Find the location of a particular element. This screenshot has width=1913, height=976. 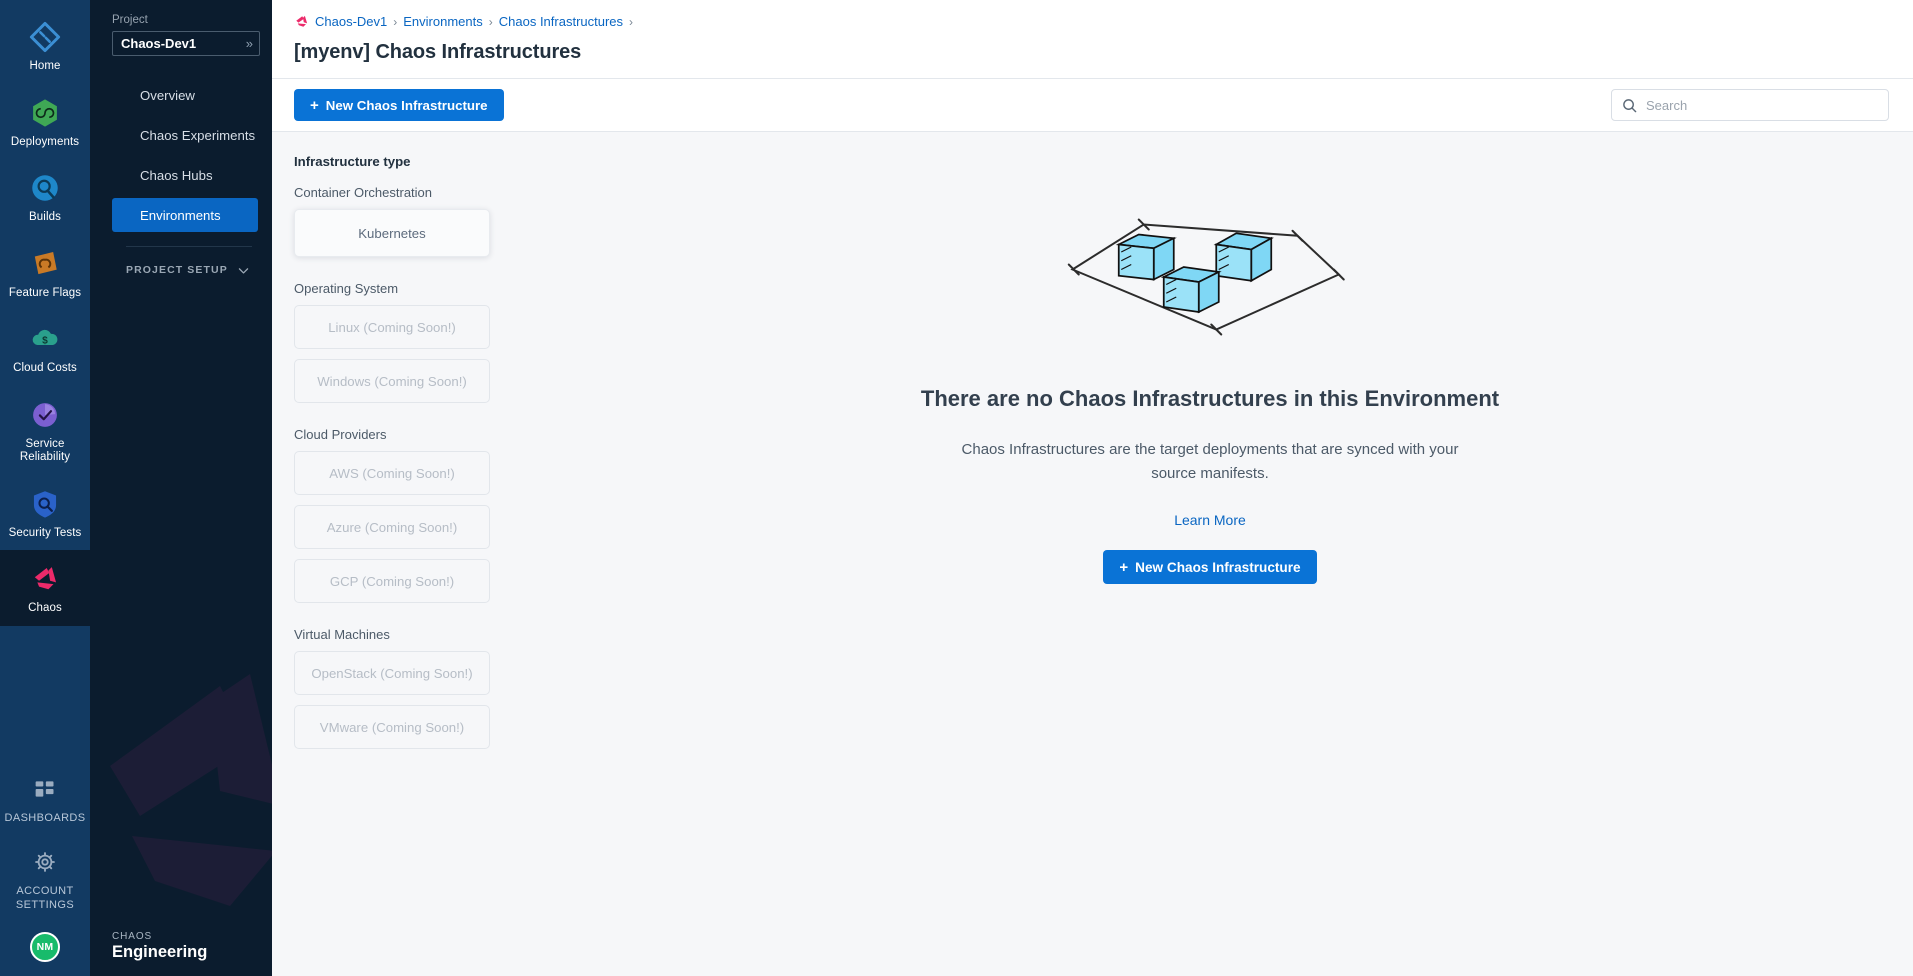

sidebar-item-chaos-hubs: Chaos Hubs is located at coordinates (185, 175).